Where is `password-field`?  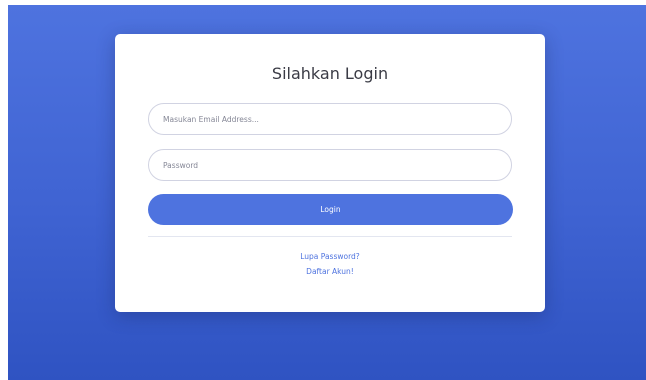
password-field is located at coordinates (330, 165).